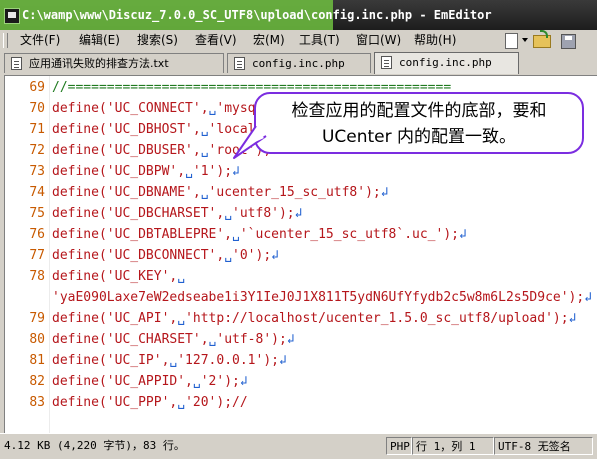 The image size is (597, 459). I want to click on line-number: 70, so click(37, 108).